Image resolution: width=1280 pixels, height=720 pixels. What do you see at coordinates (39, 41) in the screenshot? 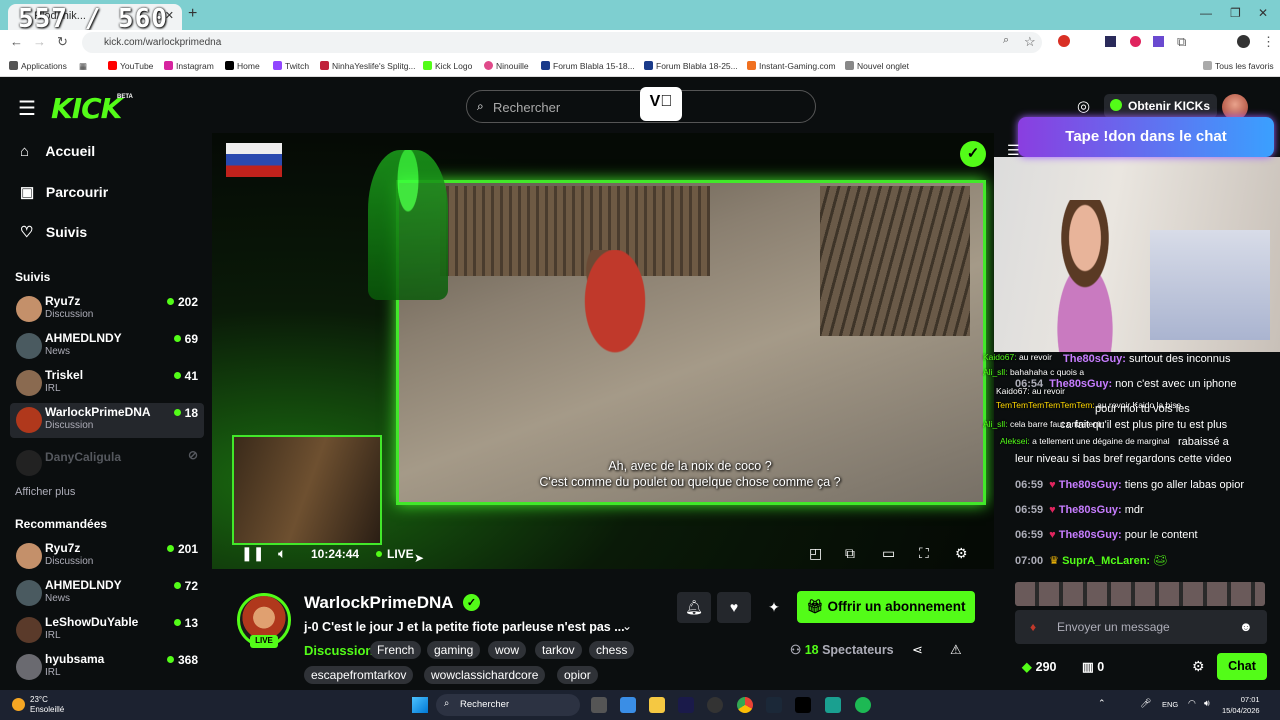
I see `forward-icon: →` at bounding box center [39, 41].